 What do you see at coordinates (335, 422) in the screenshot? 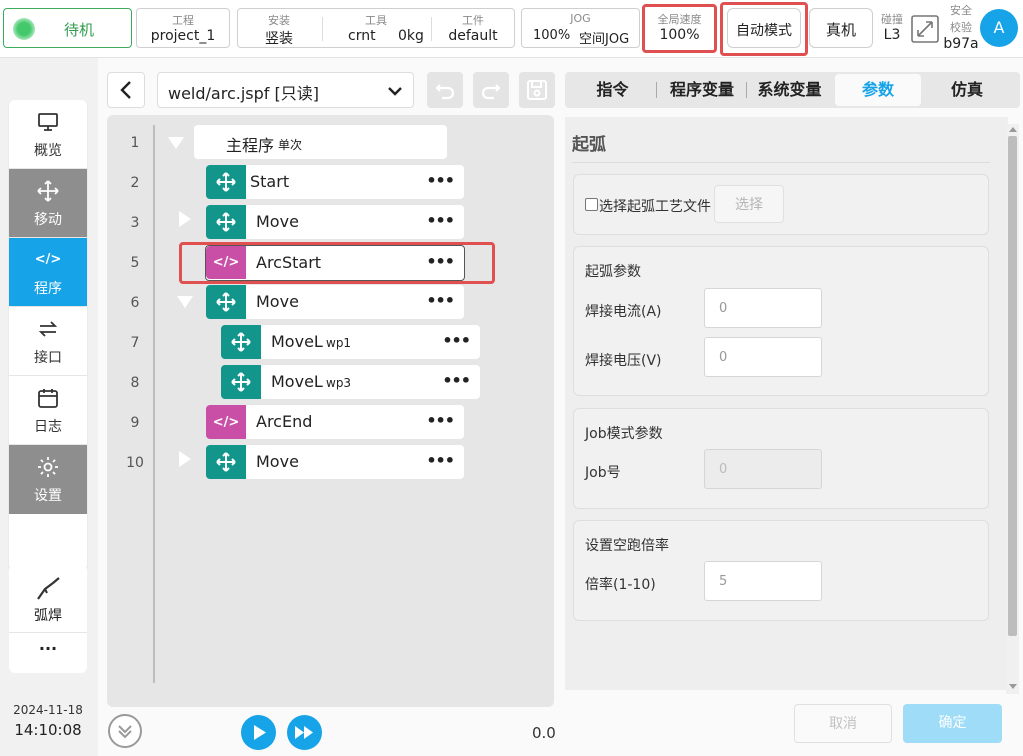
I see `program-node: </> ArcEnd •••` at bounding box center [335, 422].